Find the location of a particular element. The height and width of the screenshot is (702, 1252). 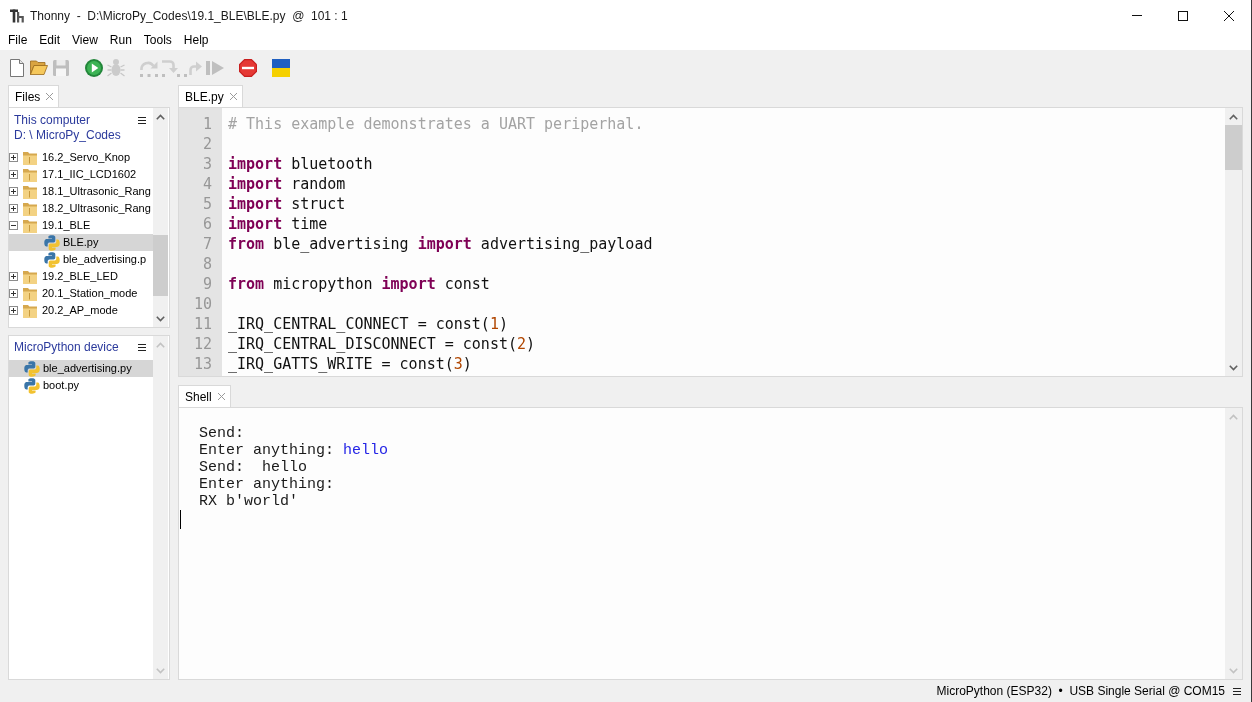

code-line: _IRQ_GATTS_WRITE = const(3) is located at coordinates (350, 364).